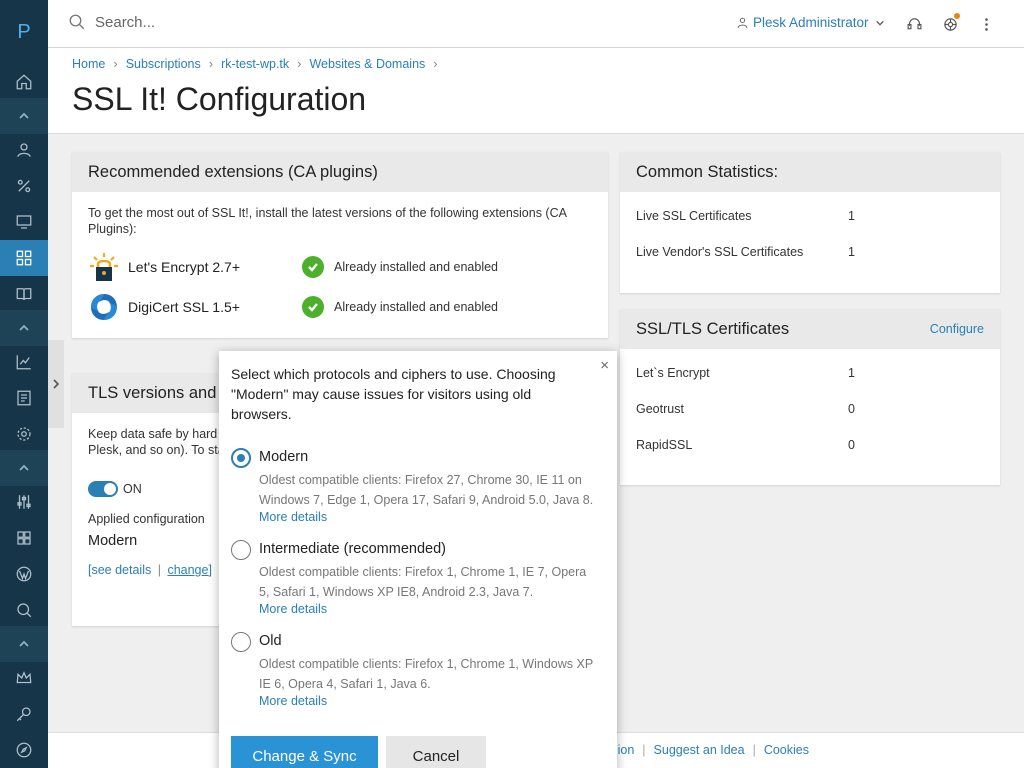  Describe the element at coordinates (24, 362) in the screenshot. I see `chart-icon` at that location.